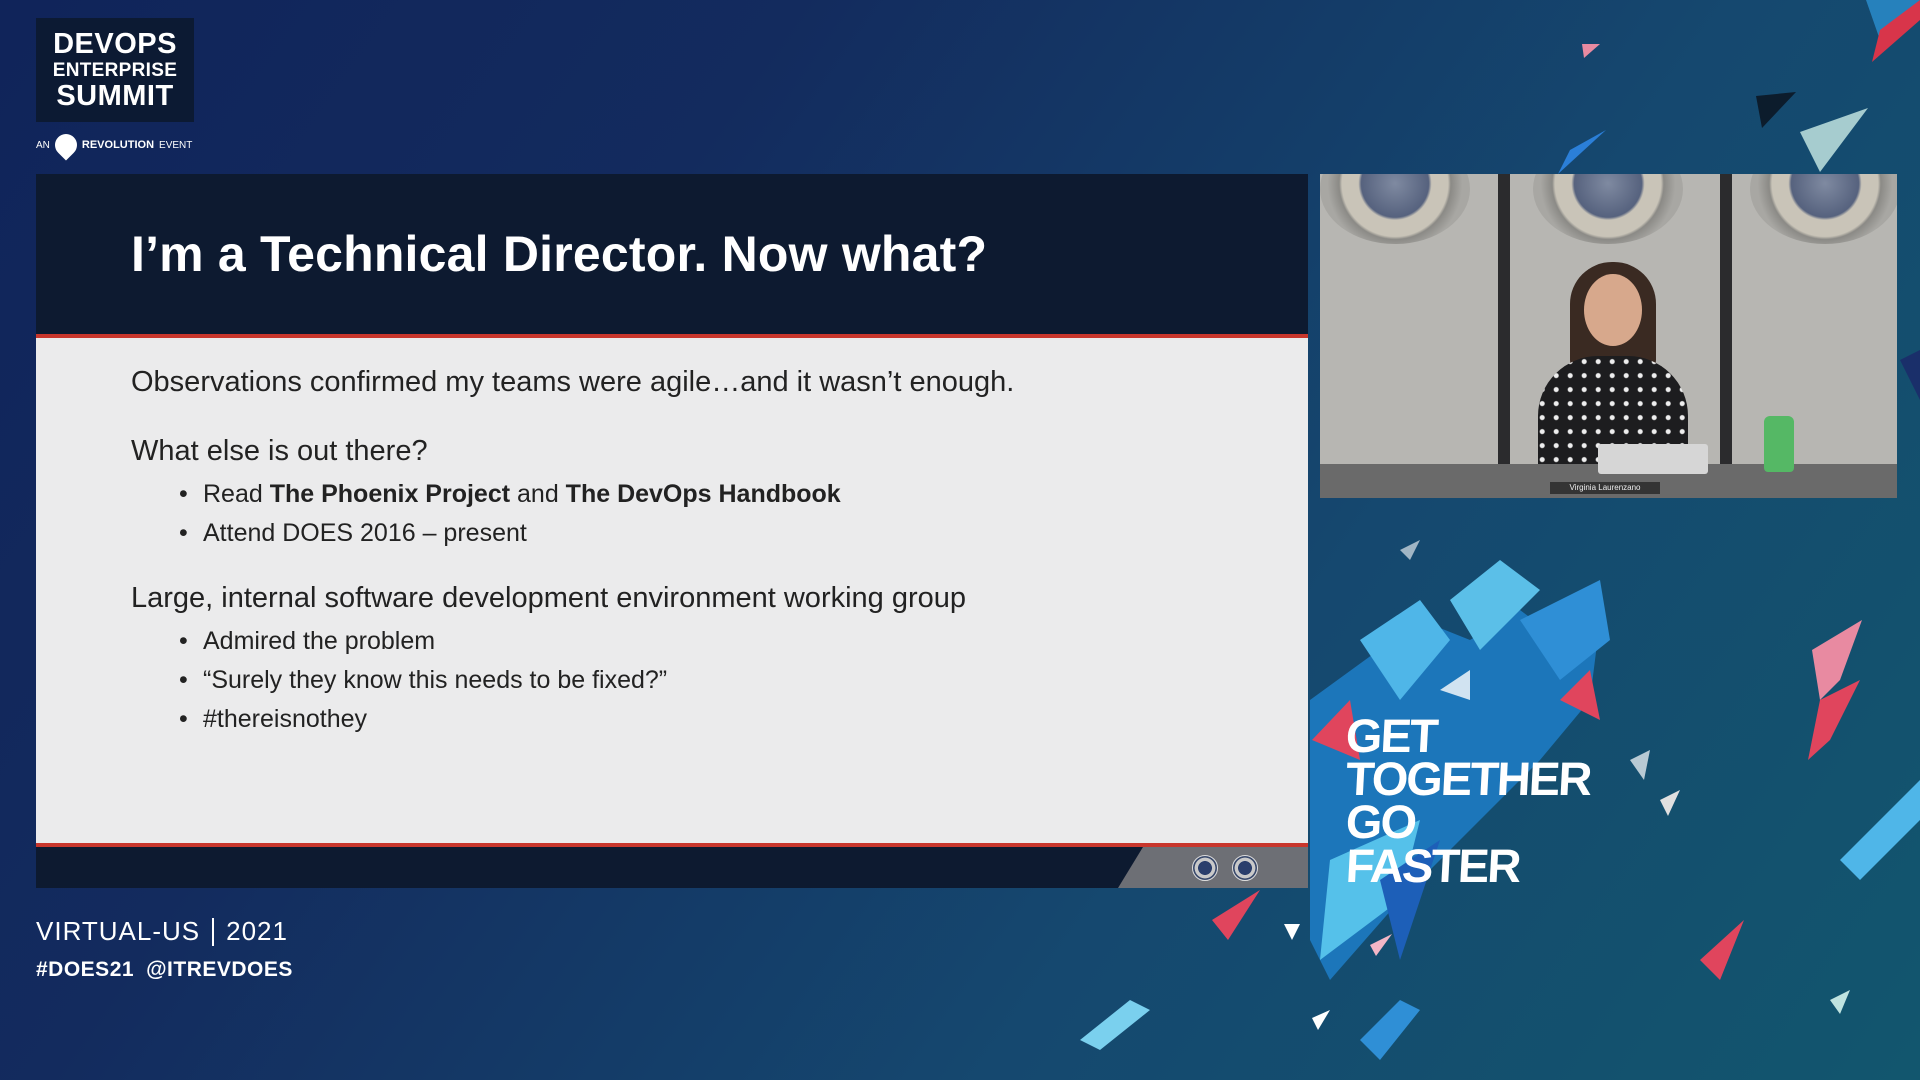  What do you see at coordinates (118, 145) in the screenshot?
I see `logo-sub-brand: REVOLUTION` at bounding box center [118, 145].